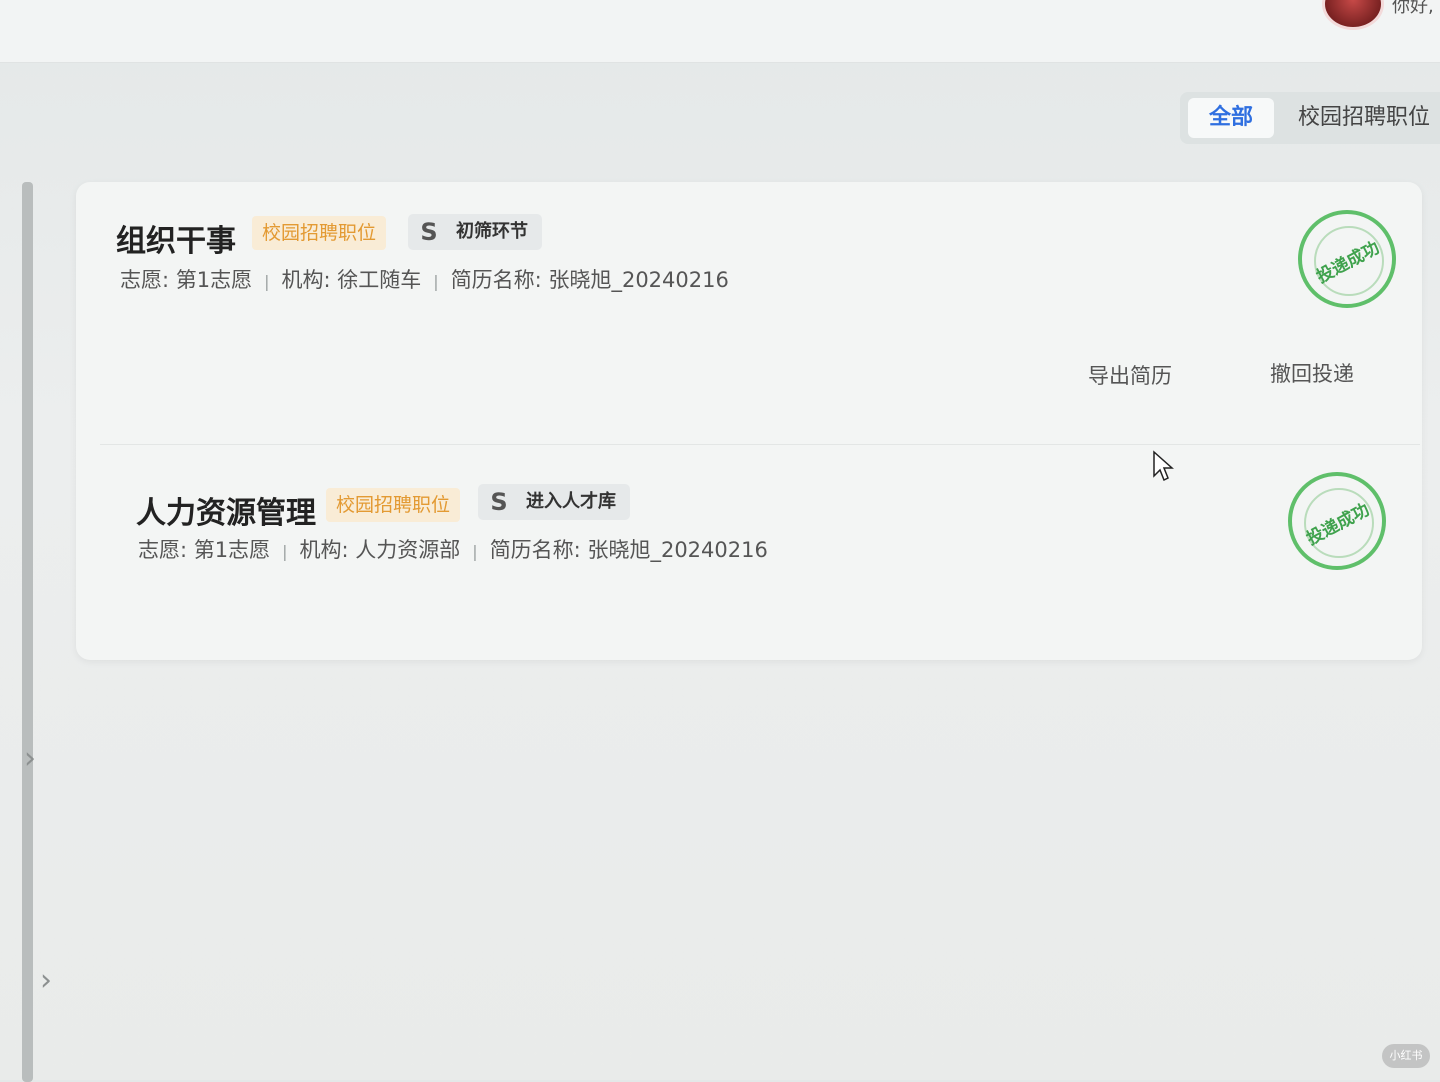 The width and height of the screenshot is (1440, 1082). Describe the element at coordinates (27, 632) in the screenshot. I see `left-sidebar-rail` at that location.